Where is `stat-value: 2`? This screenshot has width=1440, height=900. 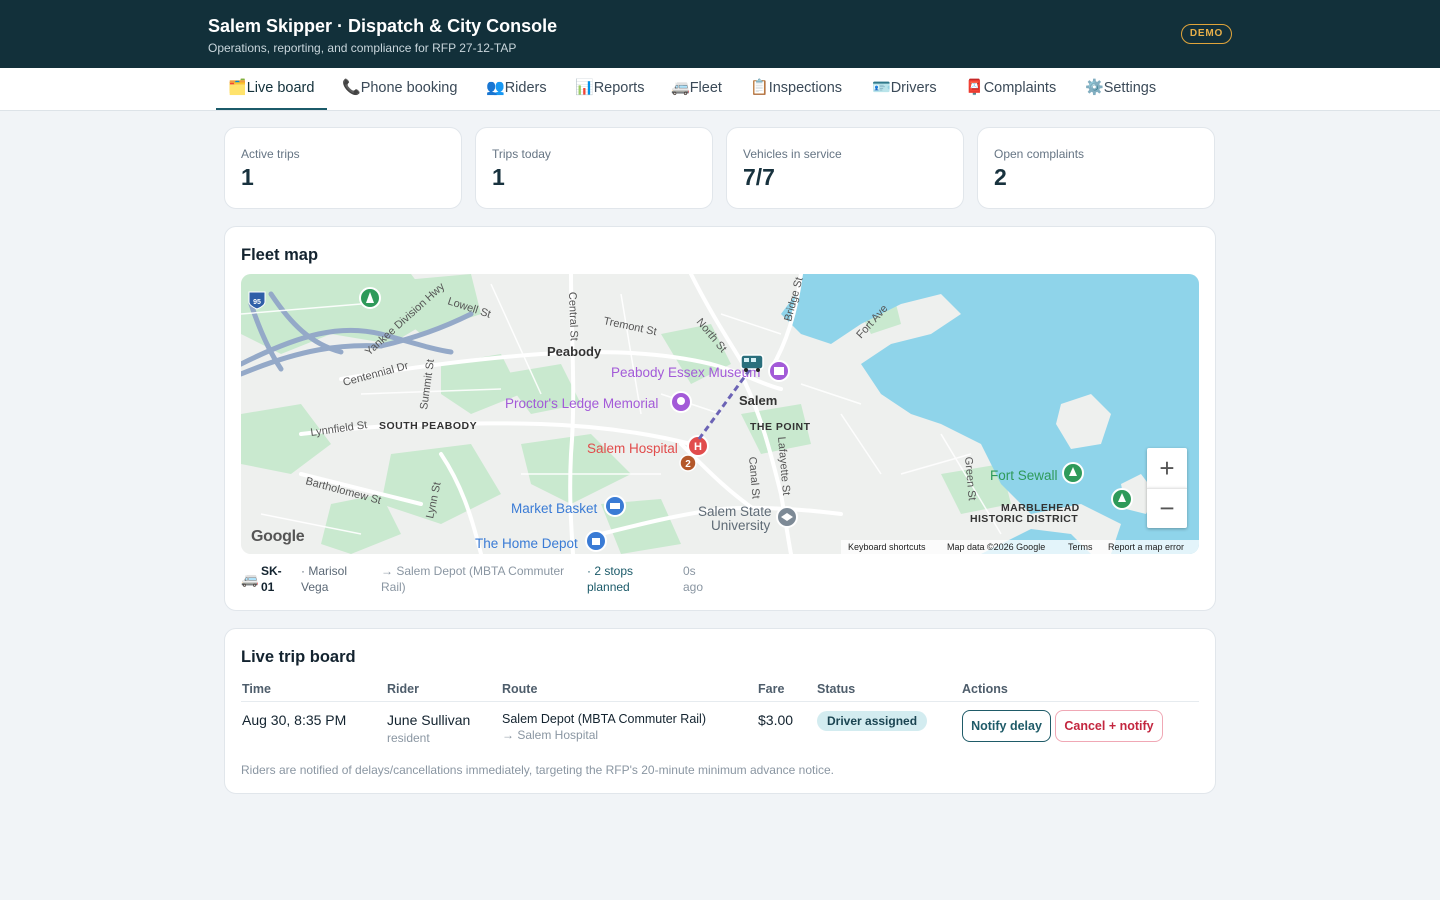 stat-value: 2 is located at coordinates (1000, 177).